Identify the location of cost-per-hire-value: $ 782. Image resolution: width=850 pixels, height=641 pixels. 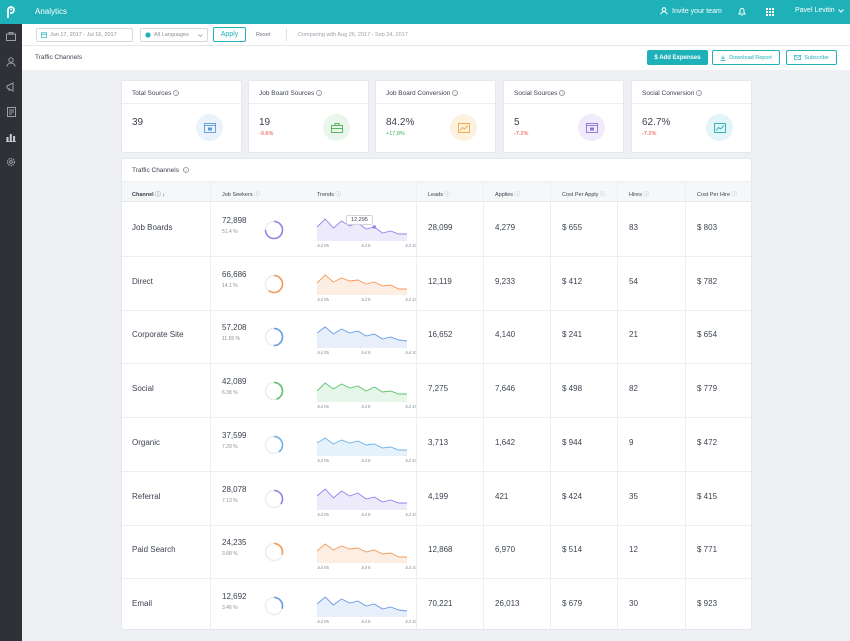
(707, 281).